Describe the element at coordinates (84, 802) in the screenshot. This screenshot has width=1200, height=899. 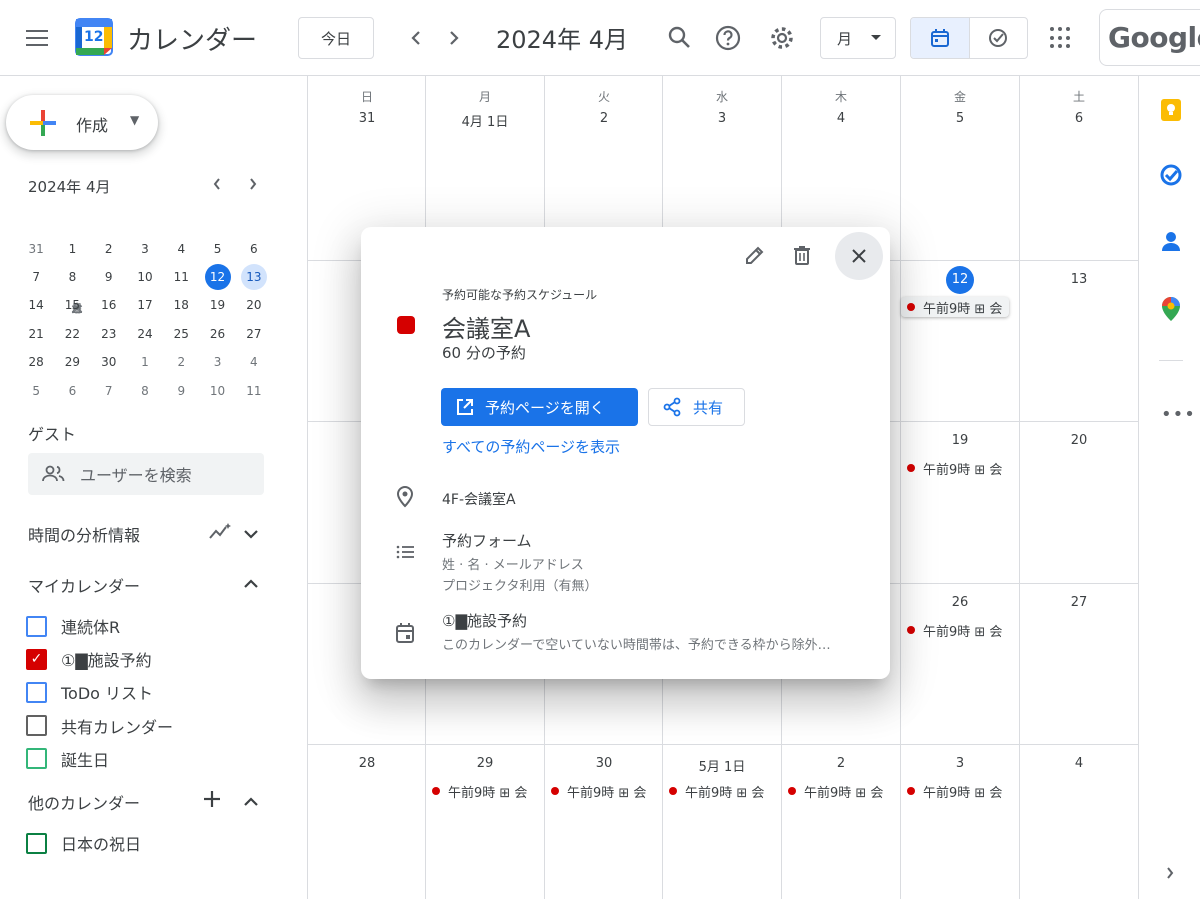
I see `other-calendars-heading: 他のカレンダー` at that location.